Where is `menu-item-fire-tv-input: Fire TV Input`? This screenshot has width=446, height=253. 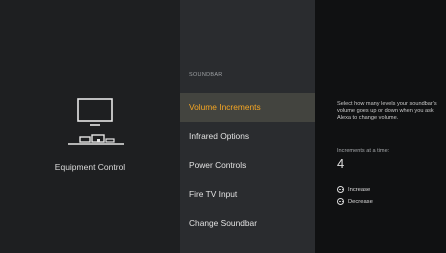
menu-item-fire-tv-input: Fire TV Input is located at coordinates (247, 194).